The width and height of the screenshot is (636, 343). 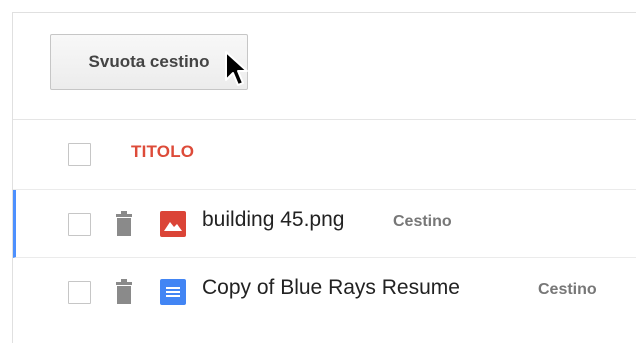 What do you see at coordinates (236, 68) in the screenshot?
I see `mouse-pointer-icon` at bounding box center [236, 68].